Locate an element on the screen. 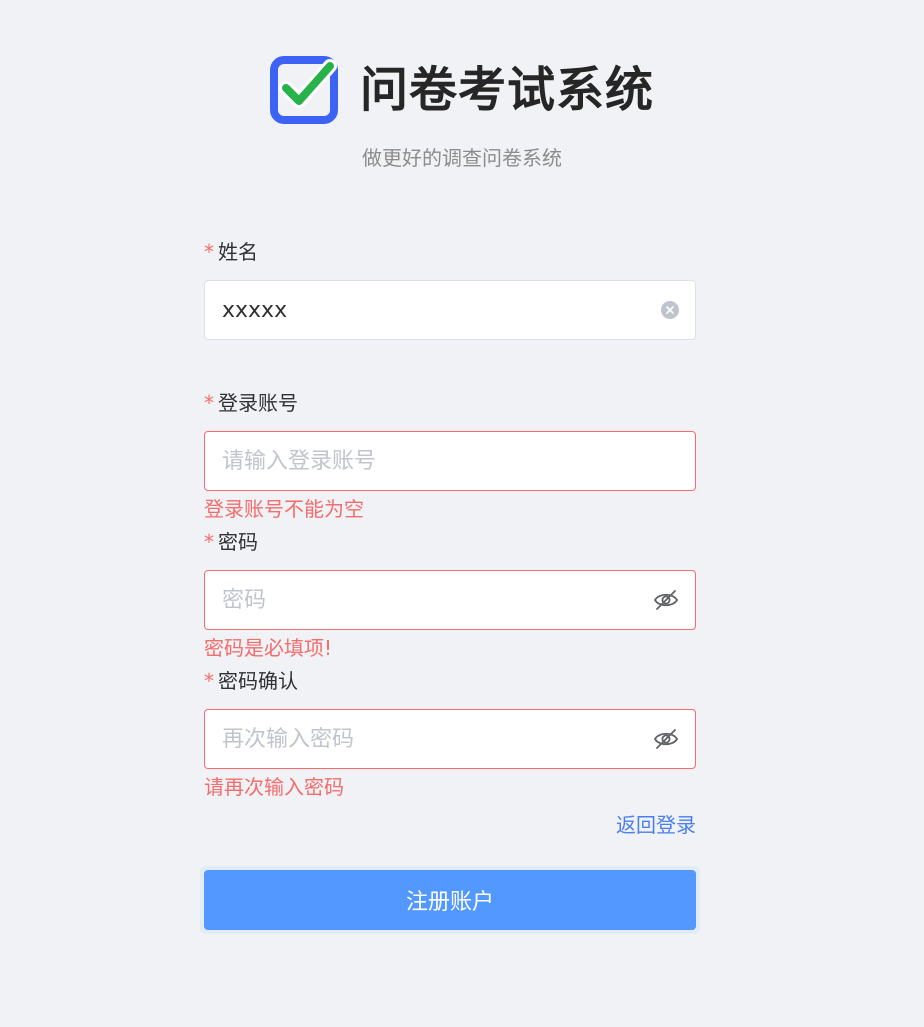 This screenshot has width=924, height=1027. register-button-wrapper: 注册账户 is located at coordinates (450, 900).